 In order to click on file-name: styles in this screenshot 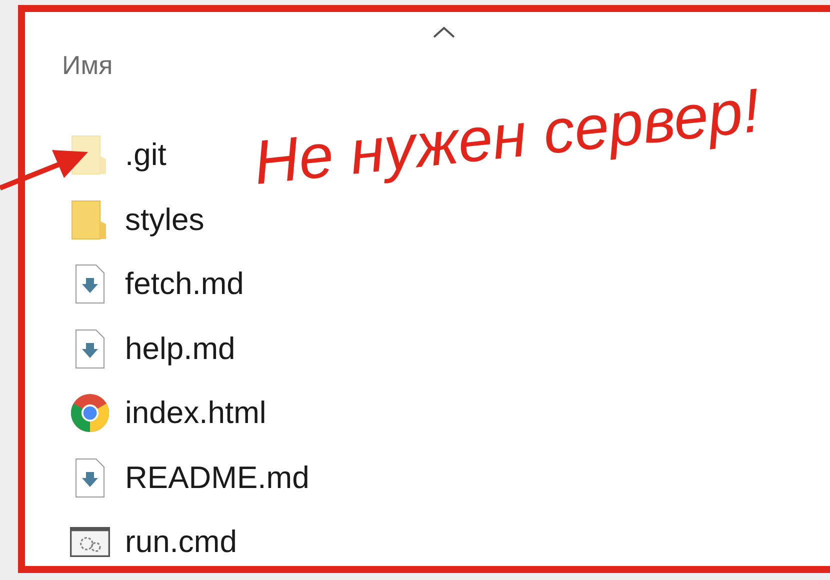, I will do `click(164, 220)`.